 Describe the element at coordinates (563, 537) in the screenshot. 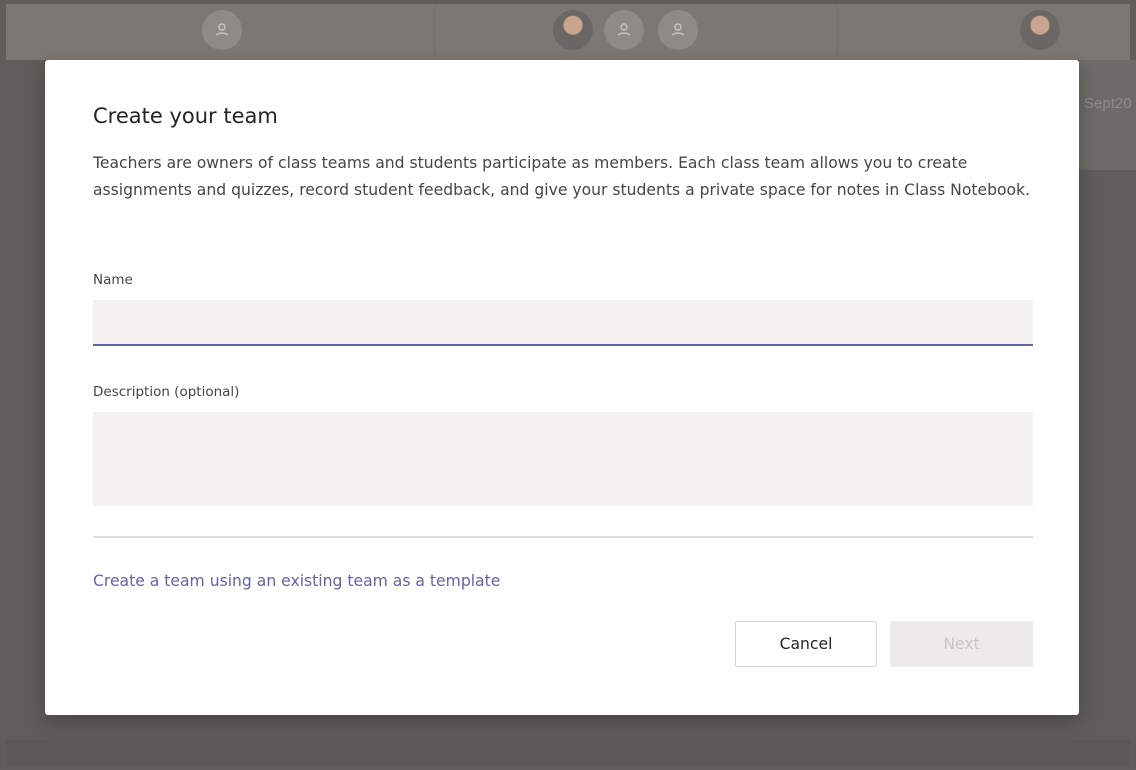

I see `divider` at that location.